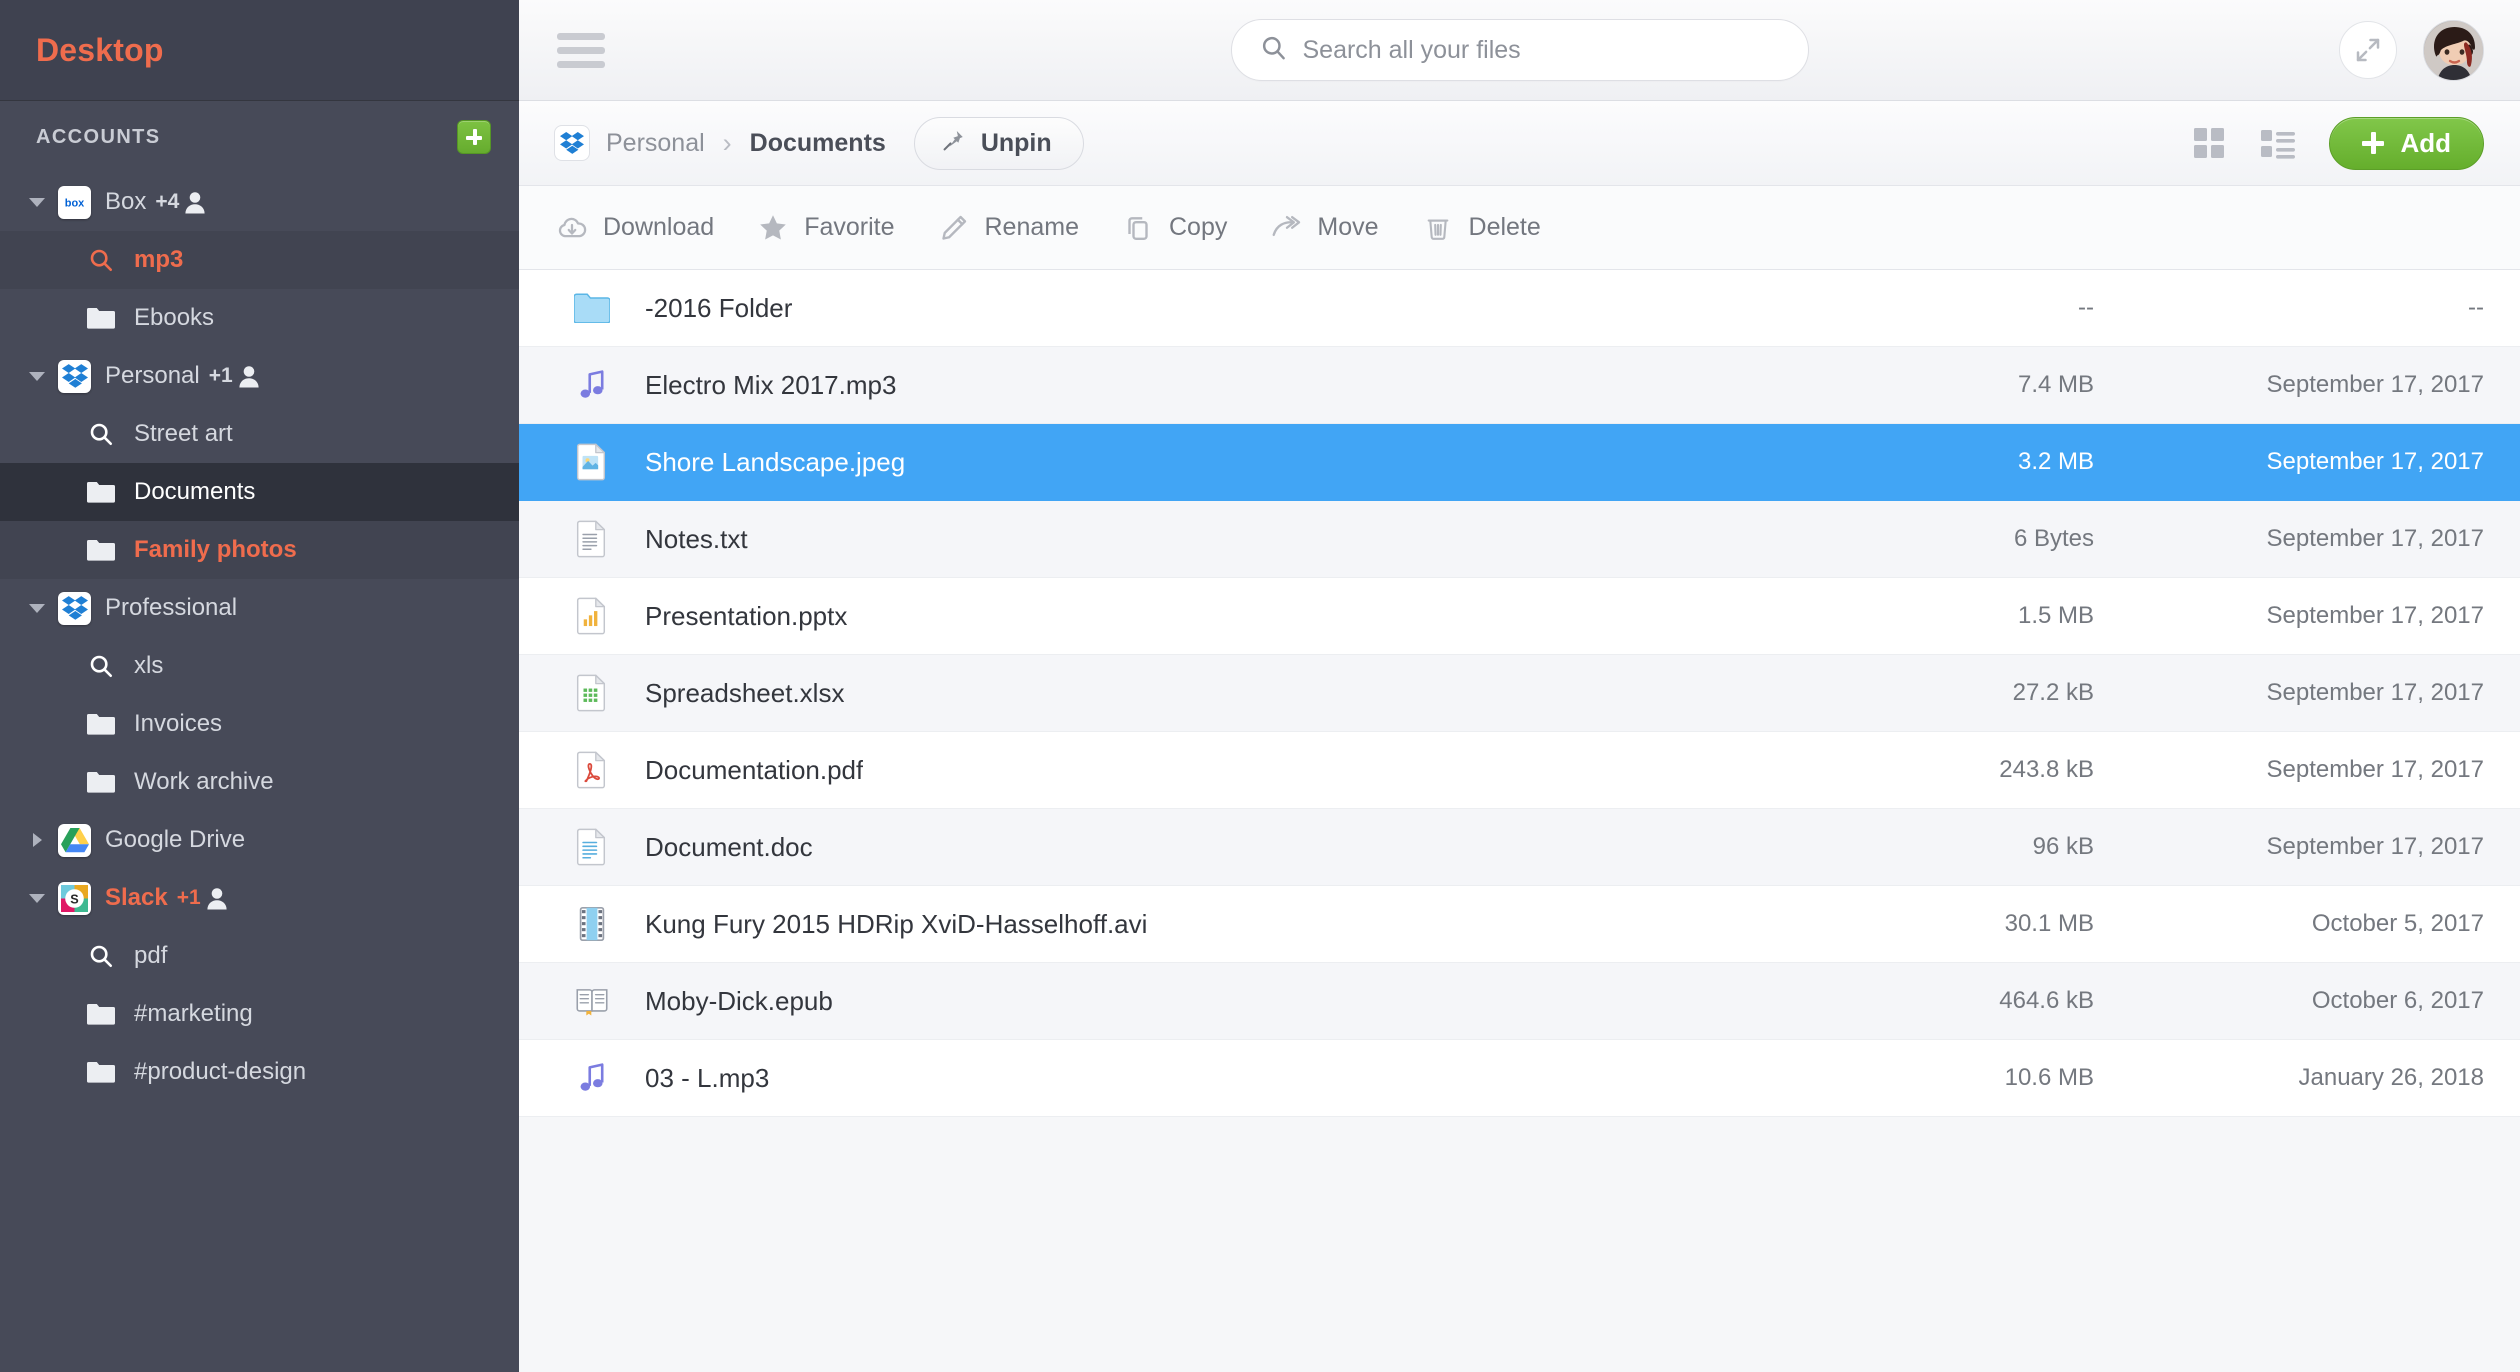 The height and width of the screenshot is (1372, 2520). Describe the element at coordinates (745, 692) in the screenshot. I see `file-name: Spreadsheet.xlsx` at that location.